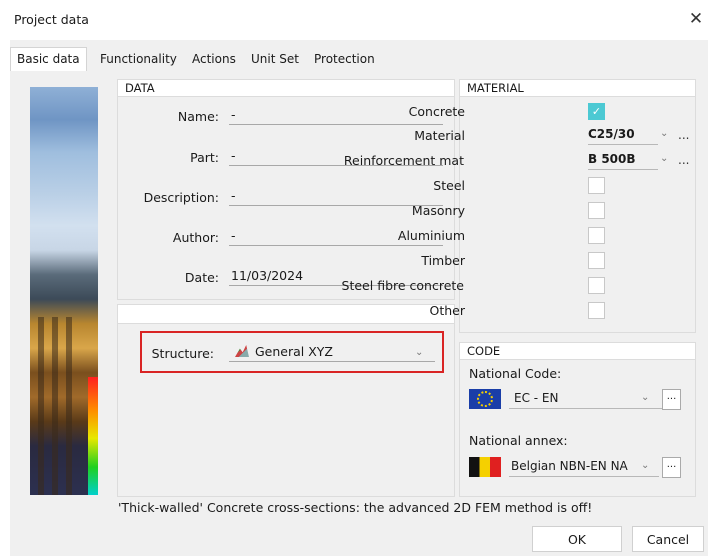  What do you see at coordinates (344, 59) in the screenshot?
I see `tab-protection: Protection` at bounding box center [344, 59].